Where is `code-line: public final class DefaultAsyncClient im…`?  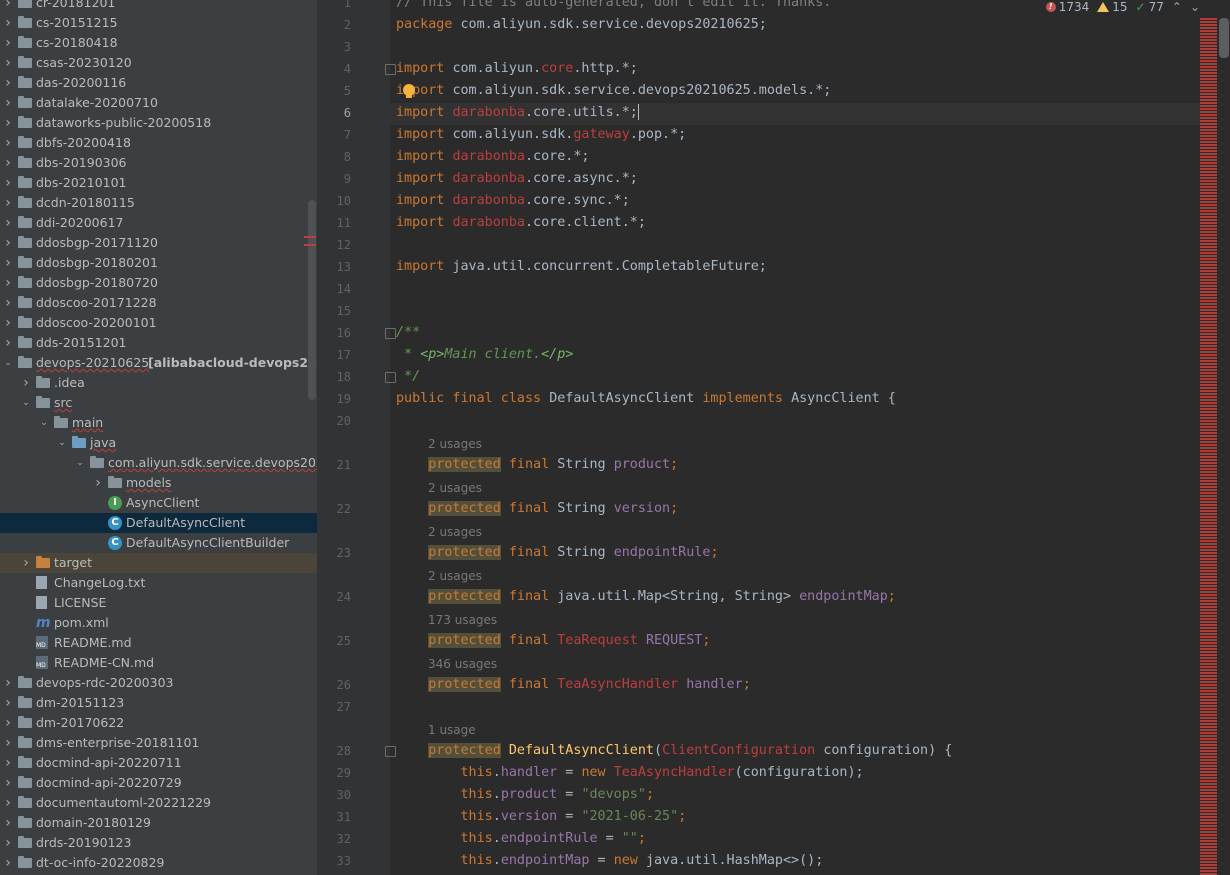
code-line: public final class DefaultAsyncClient im… is located at coordinates (646, 399).